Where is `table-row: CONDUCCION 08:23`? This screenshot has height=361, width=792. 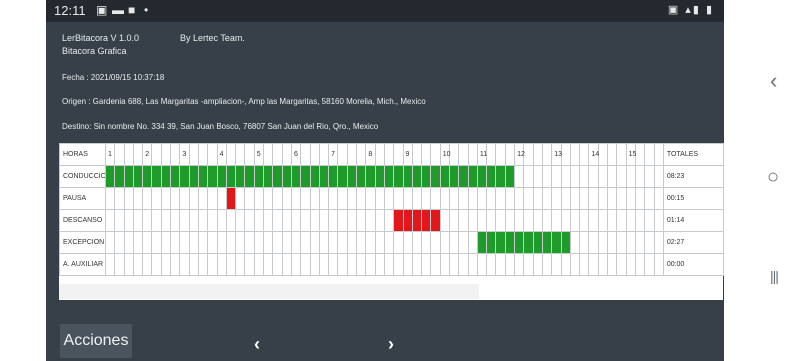
table-row: CONDUCCION 08:23 is located at coordinates (391, 176).